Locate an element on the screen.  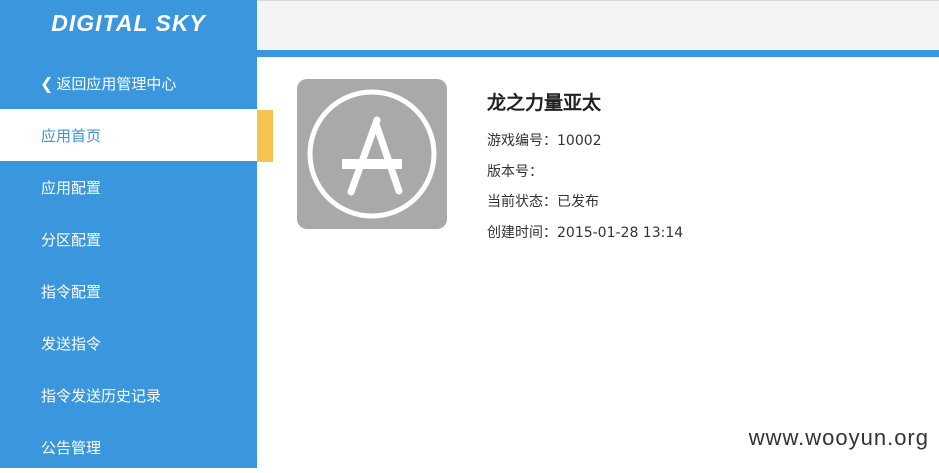
game-id-row: 游戏编号：10002 is located at coordinates (585, 141).